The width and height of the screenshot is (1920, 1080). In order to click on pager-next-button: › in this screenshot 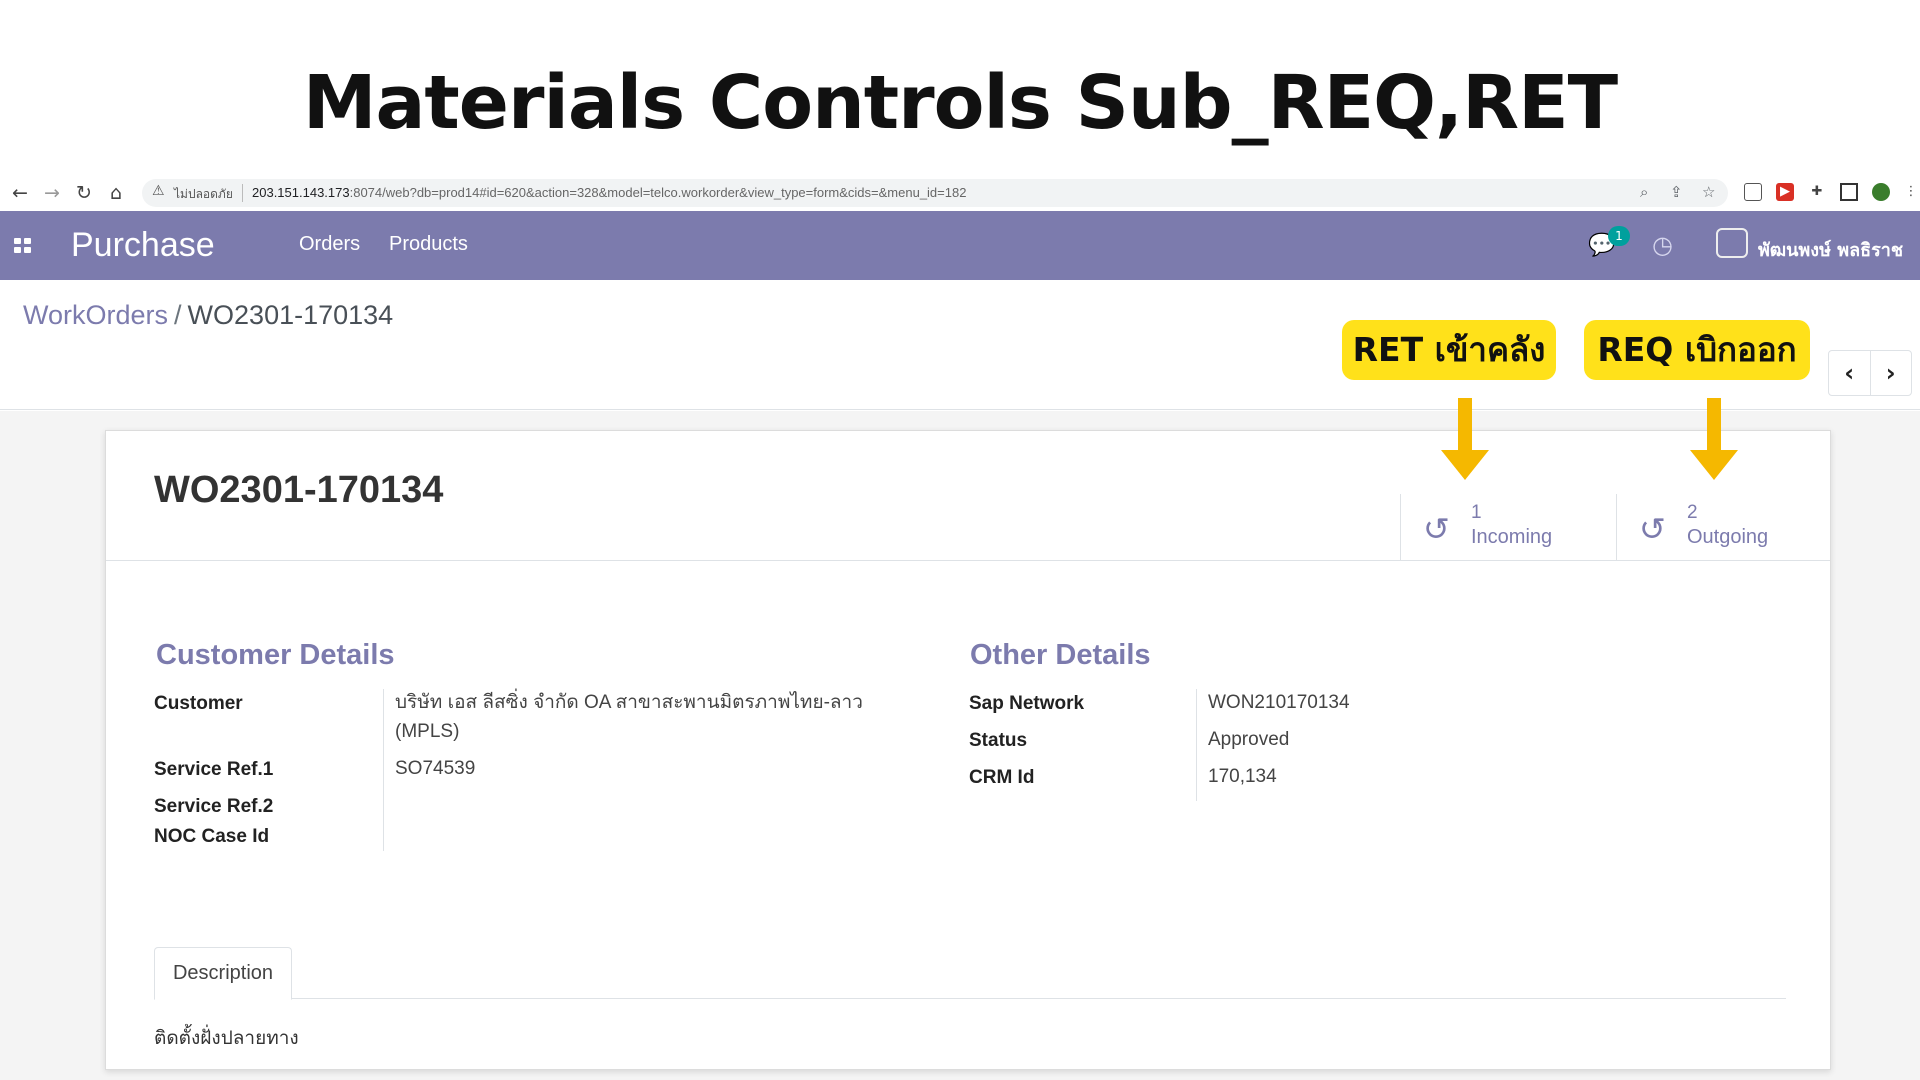, I will do `click(1890, 373)`.